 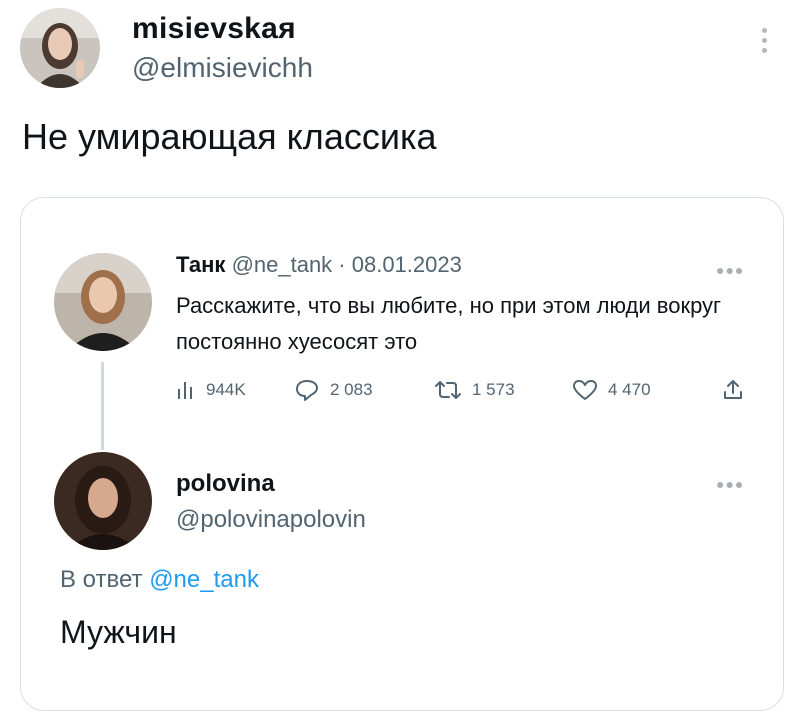 What do you see at coordinates (204, 579) in the screenshot?
I see `reply-to-link: @ne_tank` at bounding box center [204, 579].